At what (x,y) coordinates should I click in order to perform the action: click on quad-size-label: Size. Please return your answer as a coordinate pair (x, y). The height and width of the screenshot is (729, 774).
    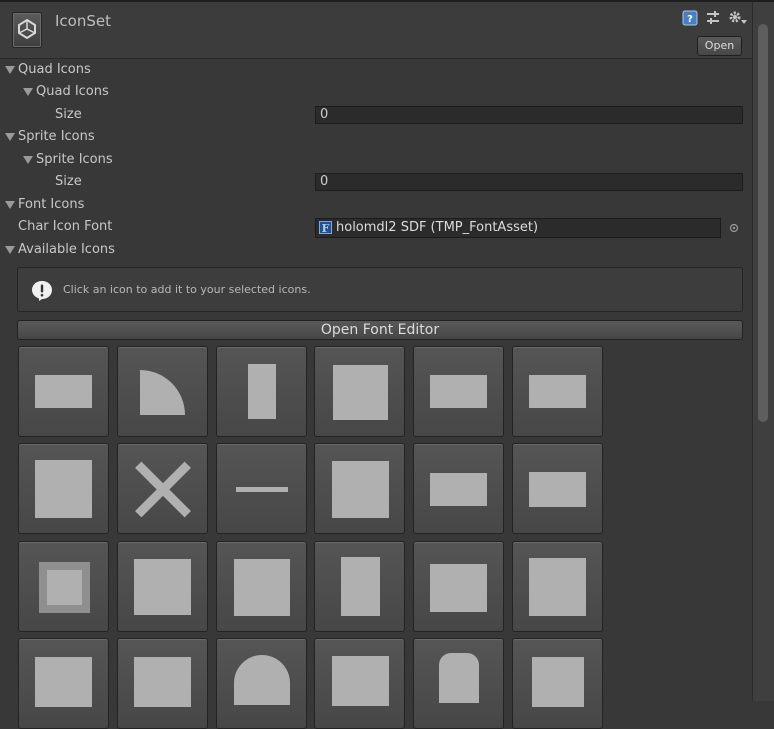
    Looking at the image, I should click on (68, 114).